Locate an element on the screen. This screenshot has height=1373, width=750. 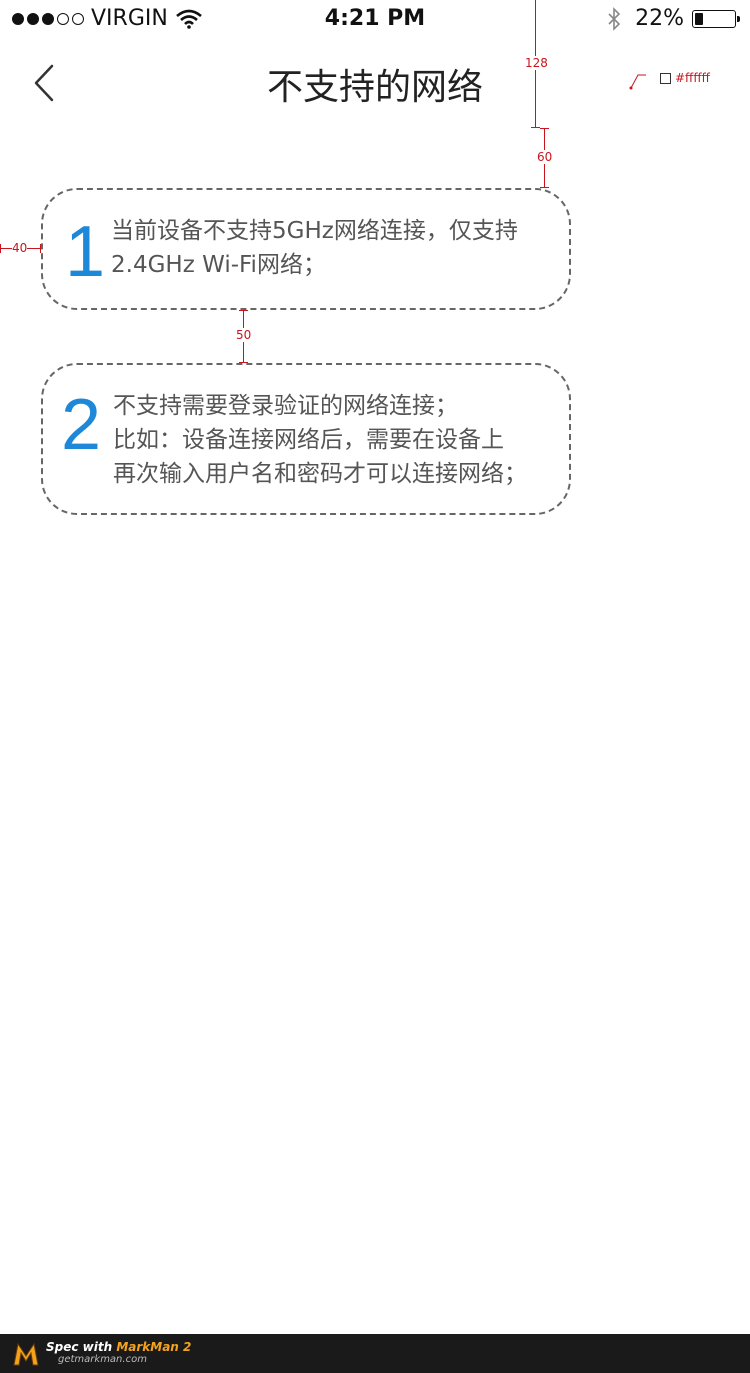
info-card-1: 1 当前设备不支持5GHz网络连接，仅支持 2.4GHz Wi-Fi网络； is located at coordinates (306, 249).